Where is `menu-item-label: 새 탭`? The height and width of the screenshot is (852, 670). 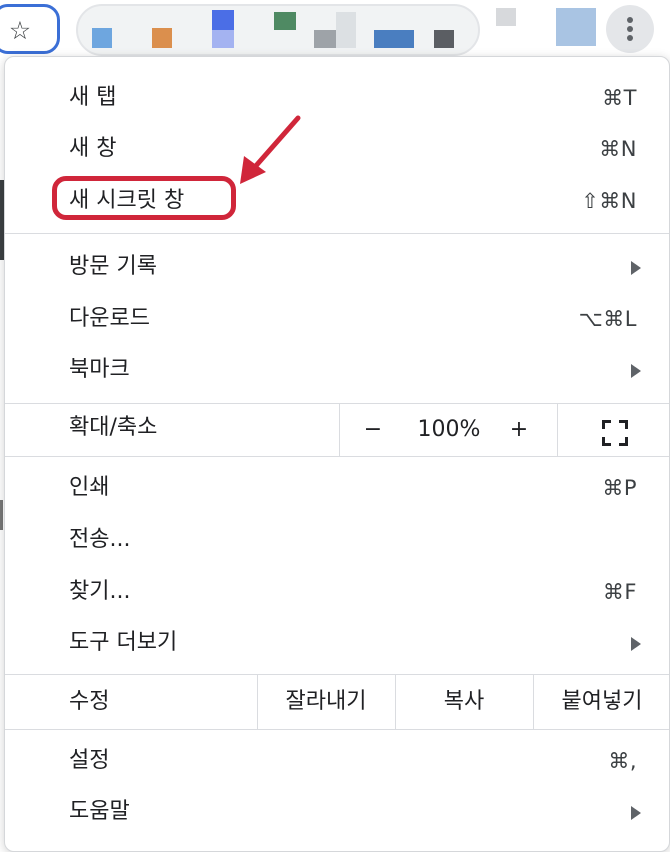 menu-item-label: 새 탭 is located at coordinates (93, 97).